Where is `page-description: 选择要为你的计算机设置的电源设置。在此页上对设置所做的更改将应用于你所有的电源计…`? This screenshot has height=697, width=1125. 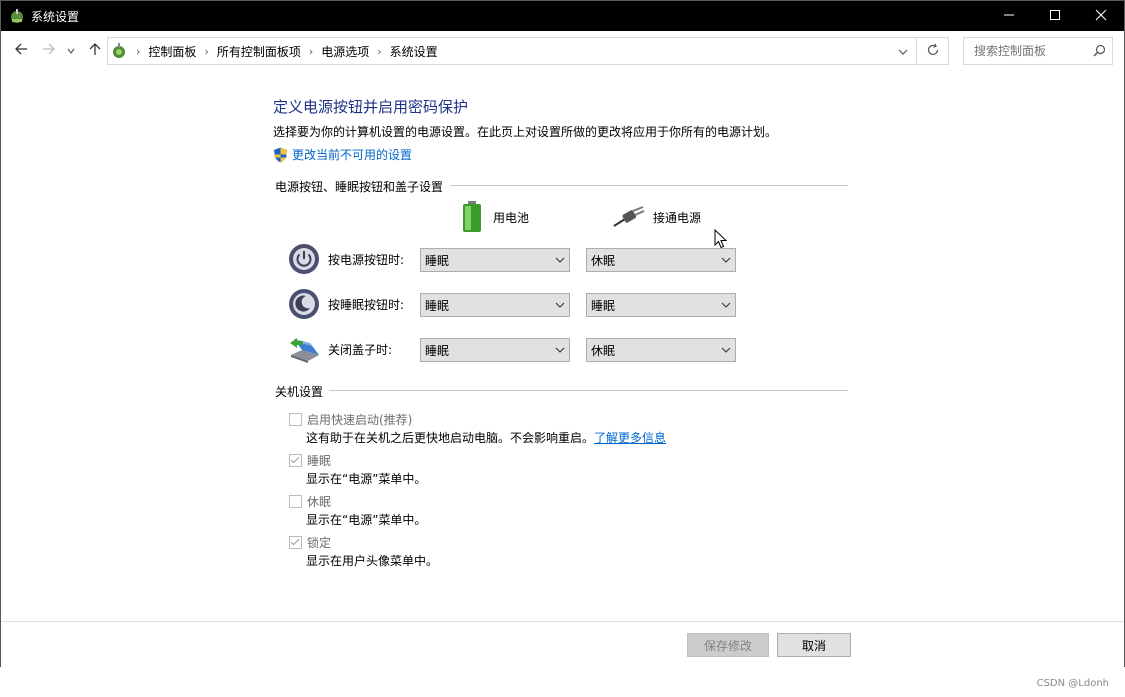
page-description: 选择要为你的计算机设置的电源设置。在此页上对设置所做的更改将应用于你所有的电源计… is located at coordinates (525, 132).